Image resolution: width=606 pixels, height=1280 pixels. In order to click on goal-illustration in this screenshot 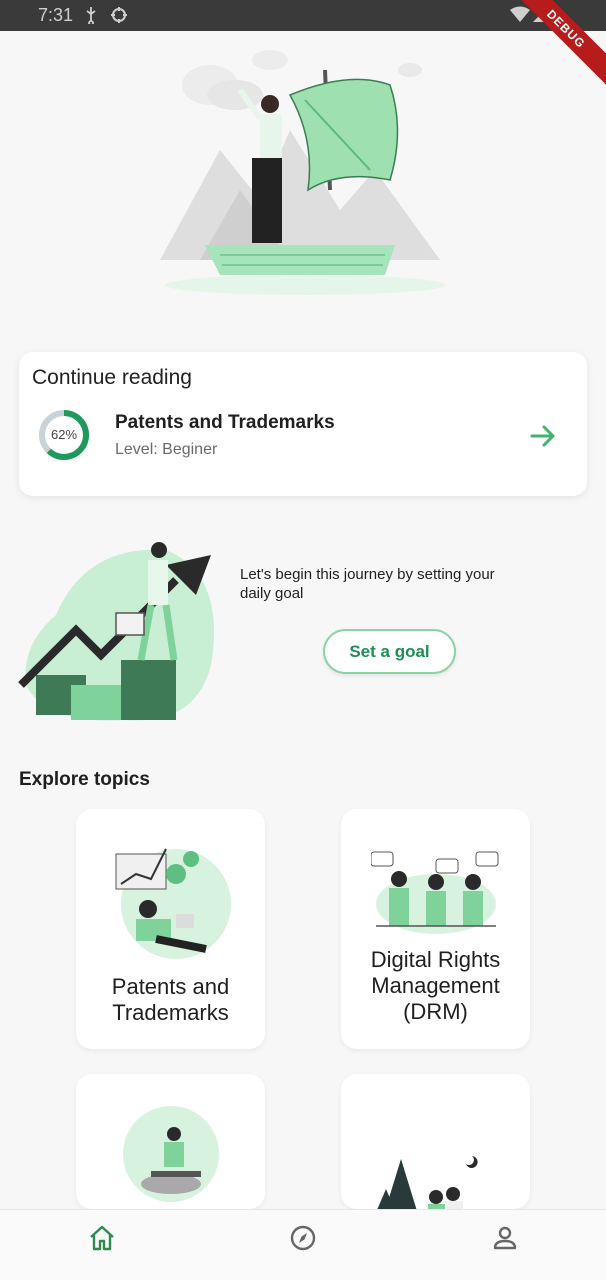, I will do `click(116, 631)`.